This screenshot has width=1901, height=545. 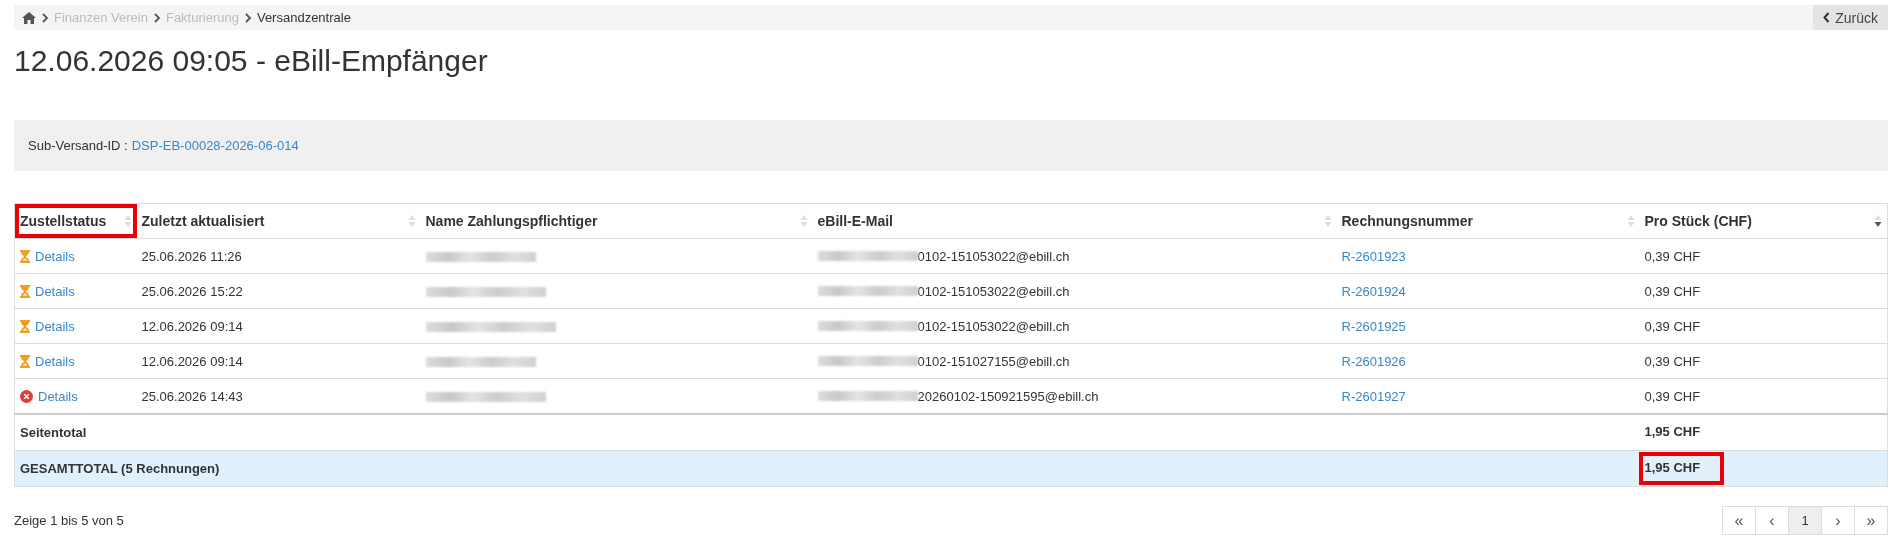 I want to click on pagination-button: «, so click(x=1739, y=520).